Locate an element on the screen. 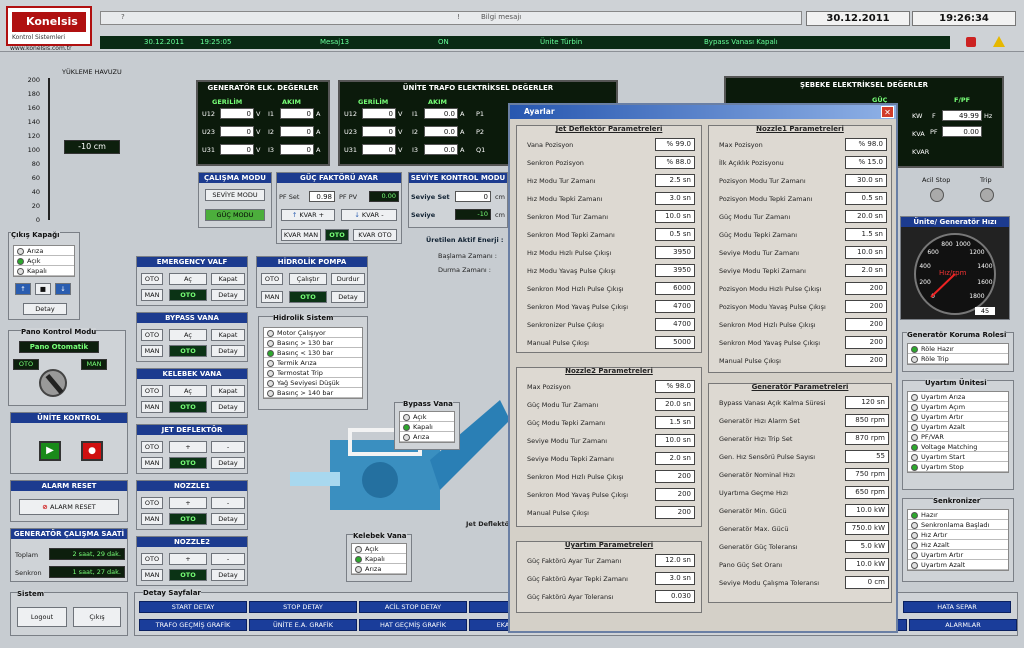  stop-detay-button: STOP DETAY is located at coordinates (303, 607).